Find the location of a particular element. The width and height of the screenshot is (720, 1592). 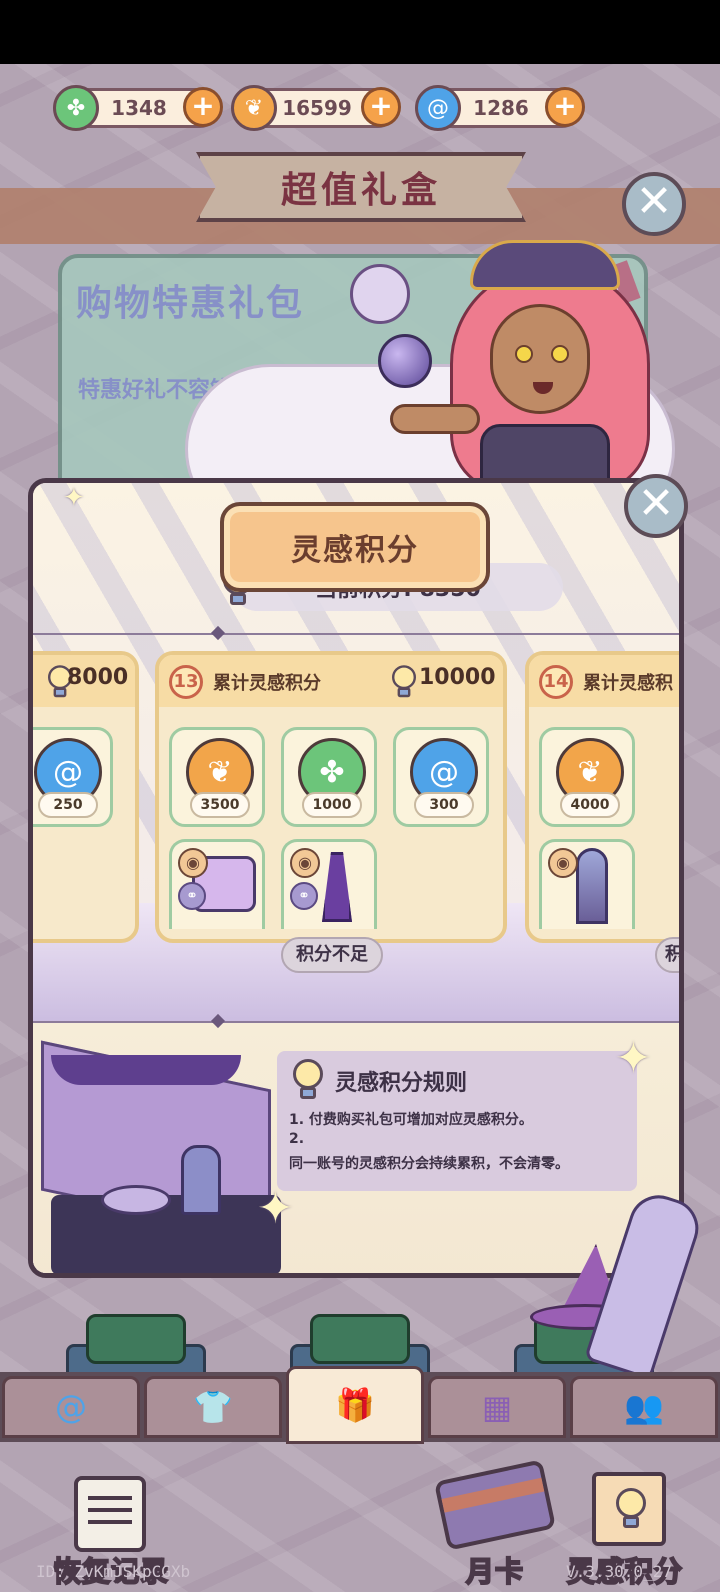

close-page-button: ✕ is located at coordinates (654, 204).